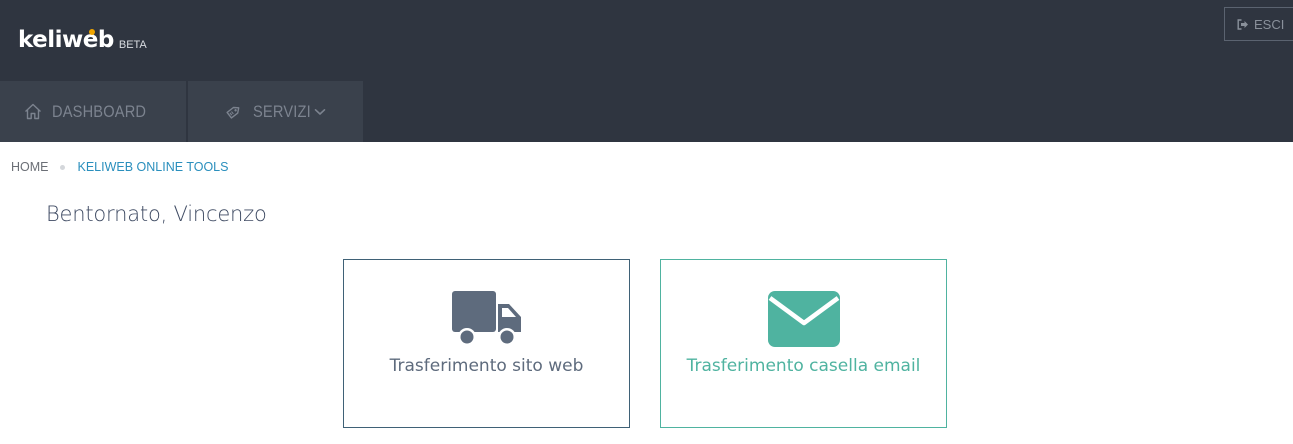  What do you see at coordinates (156, 214) in the screenshot?
I see `welcome-heading: Bentornato, Vincenzo` at bounding box center [156, 214].